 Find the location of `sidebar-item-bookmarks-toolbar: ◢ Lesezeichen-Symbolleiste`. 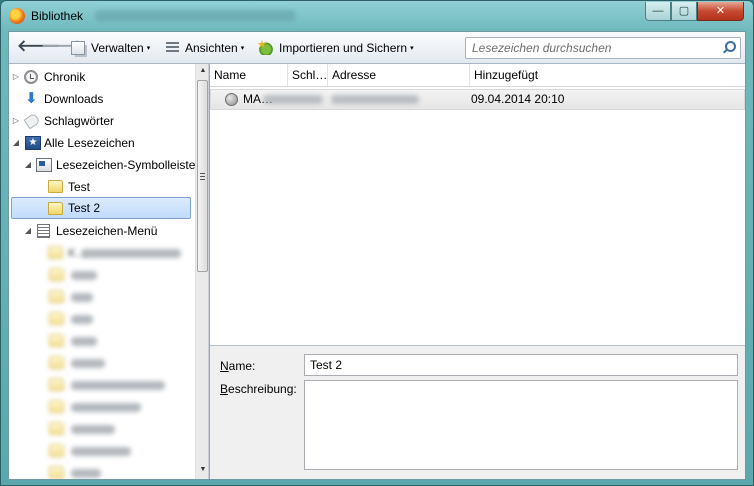

sidebar-item-bookmarks-toolbar: ◢ Lesezeichen-Symbolleiste is located at coordinates (102, 165).